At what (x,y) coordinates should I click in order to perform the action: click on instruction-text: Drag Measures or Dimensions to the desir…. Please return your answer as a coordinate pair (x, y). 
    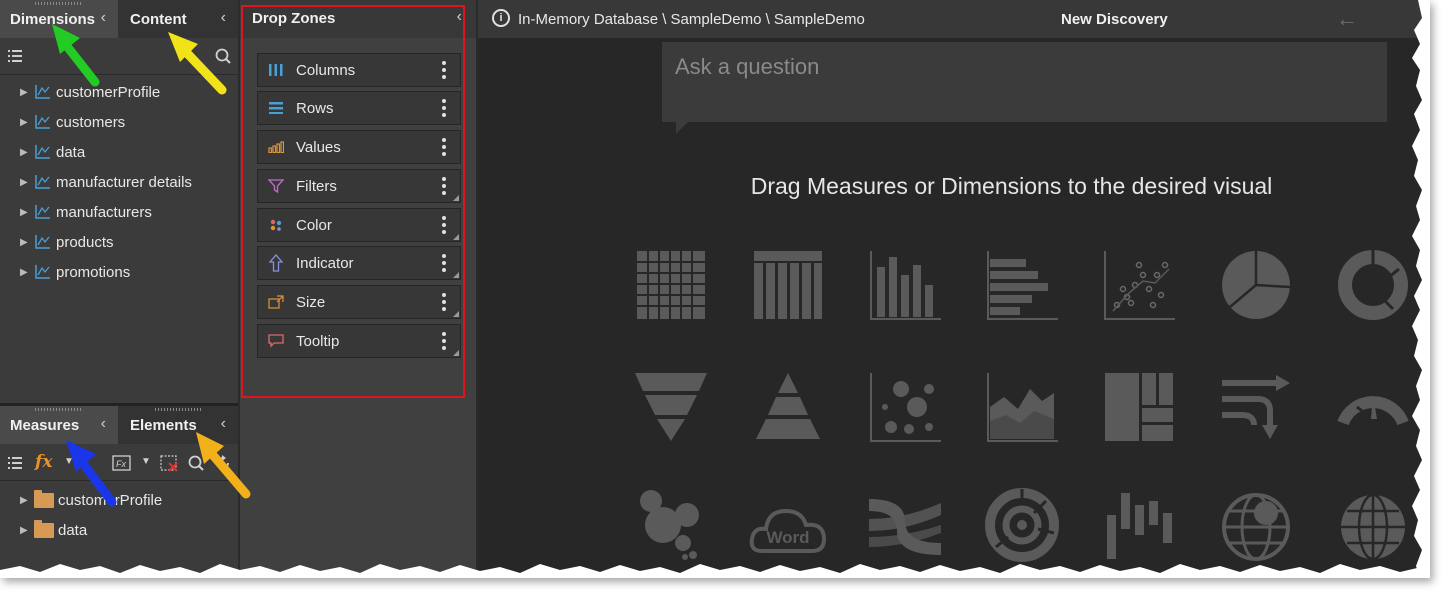
    Looking at the image, I should click on (1011, 186).